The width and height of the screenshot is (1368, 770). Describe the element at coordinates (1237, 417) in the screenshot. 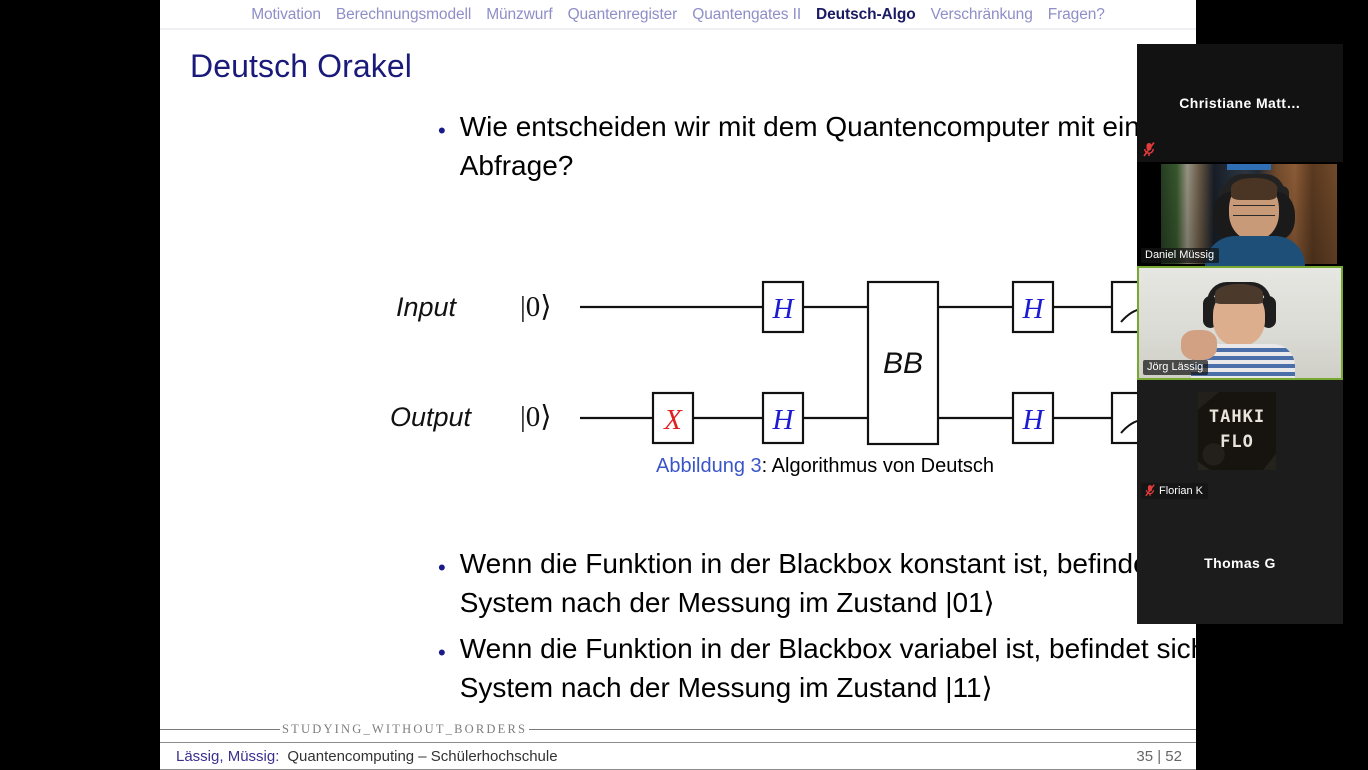

I see `avatar-text-line-1: TAHKI` at that location.